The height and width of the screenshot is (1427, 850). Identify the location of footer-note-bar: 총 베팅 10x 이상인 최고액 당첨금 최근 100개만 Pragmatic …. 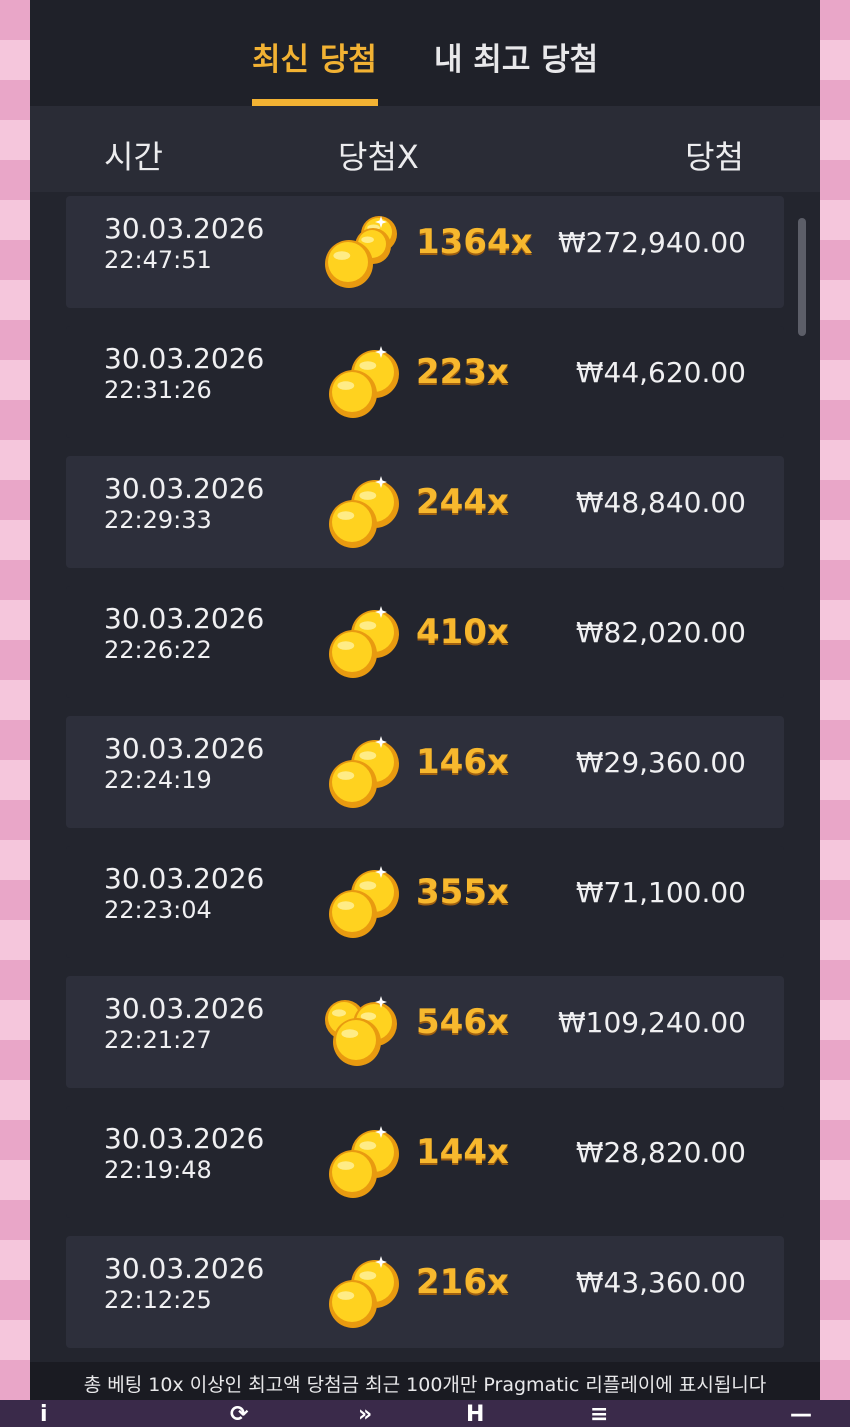
(425, 1381).